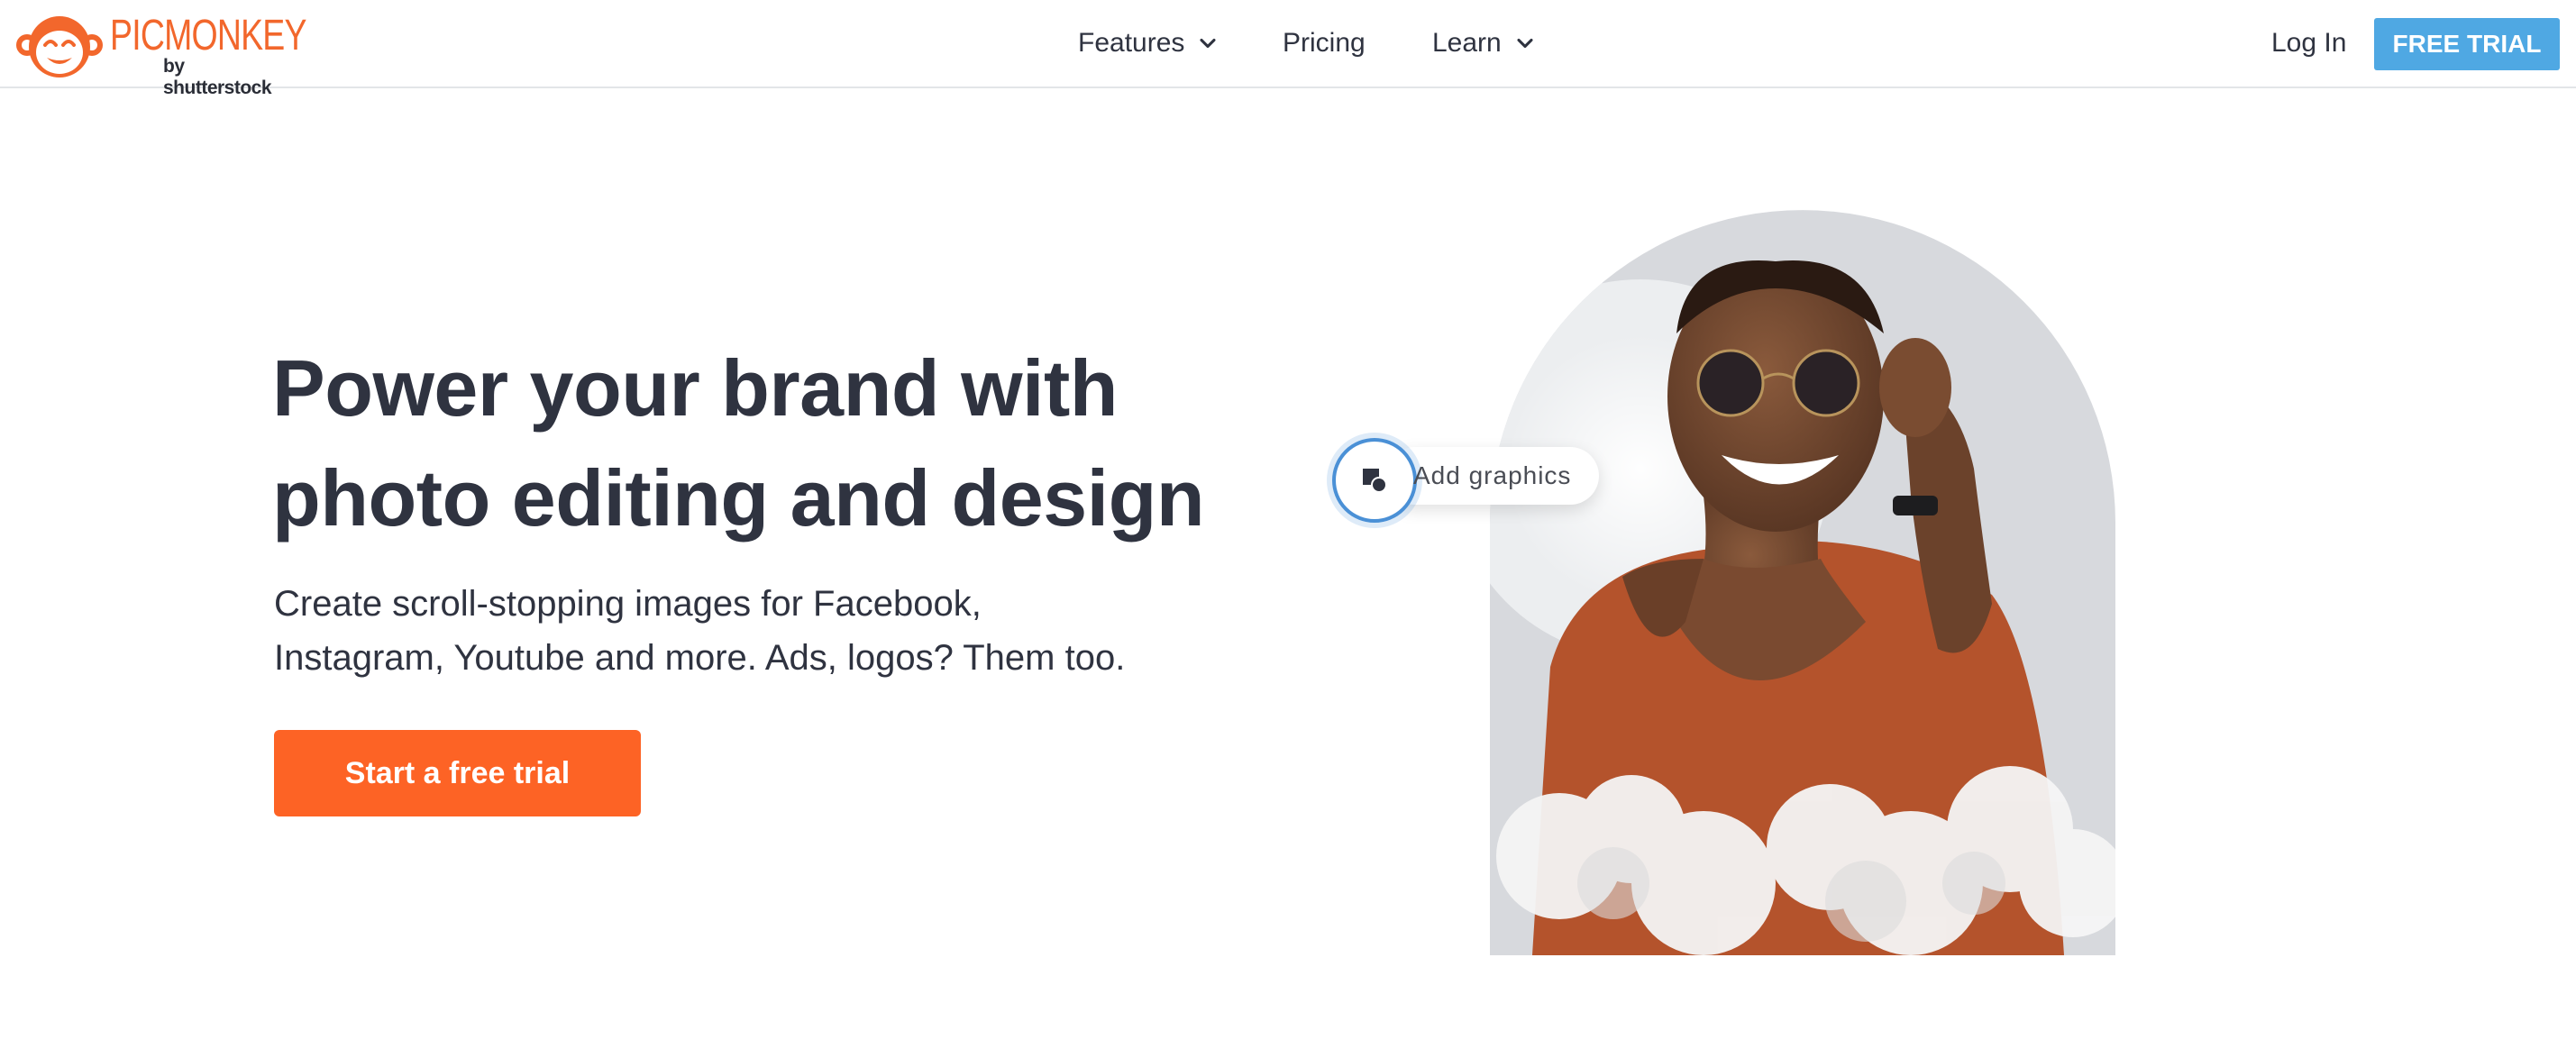 The width and height of the screenshot is (2576, 1058). What do you see at coordinates (457, 773) in the screenshot?
I see `start-free-trial-button: Start a free trial` at bounding box center [457, 773].